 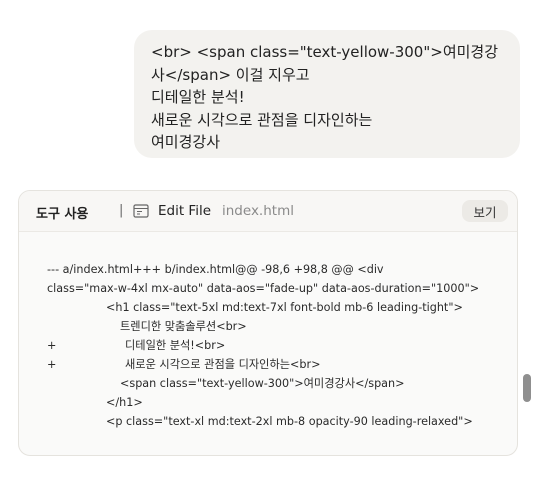 I want to click on user-message-line: 새로운 시각으로 관점을 디자인하는, so click(x=262, y=119).